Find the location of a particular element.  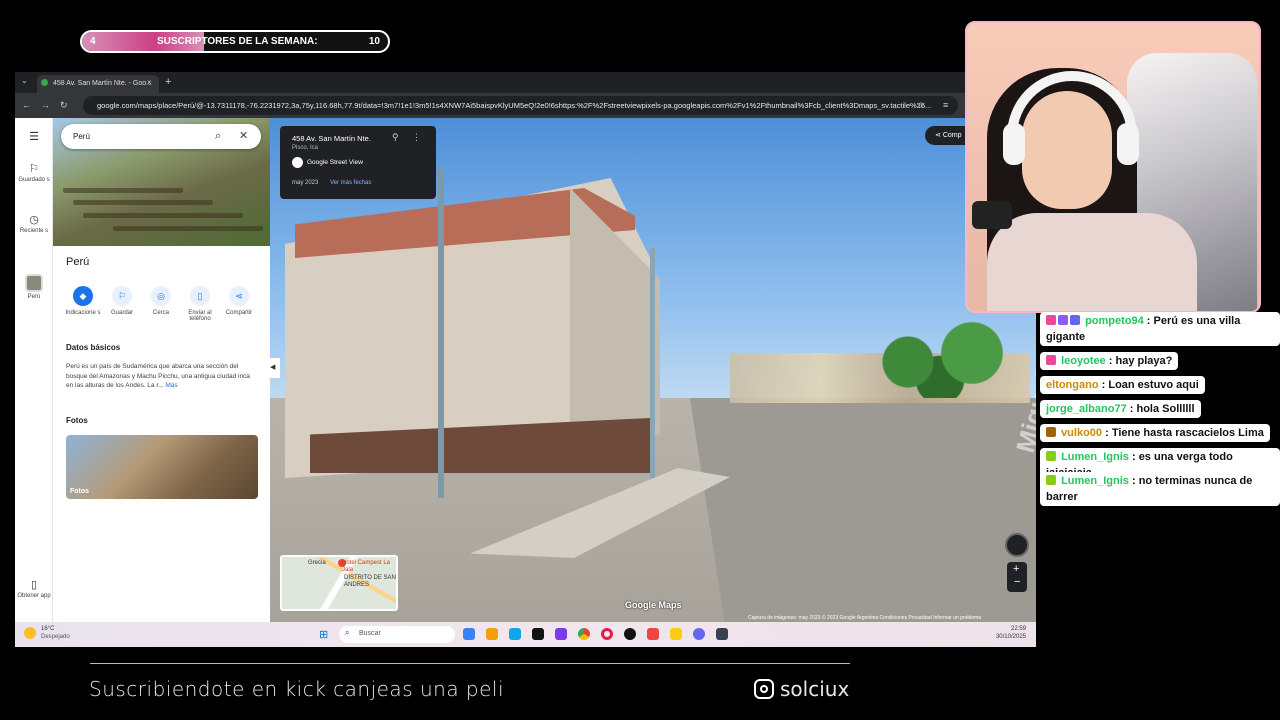

folder-icon is located at coordinates (492, 634).